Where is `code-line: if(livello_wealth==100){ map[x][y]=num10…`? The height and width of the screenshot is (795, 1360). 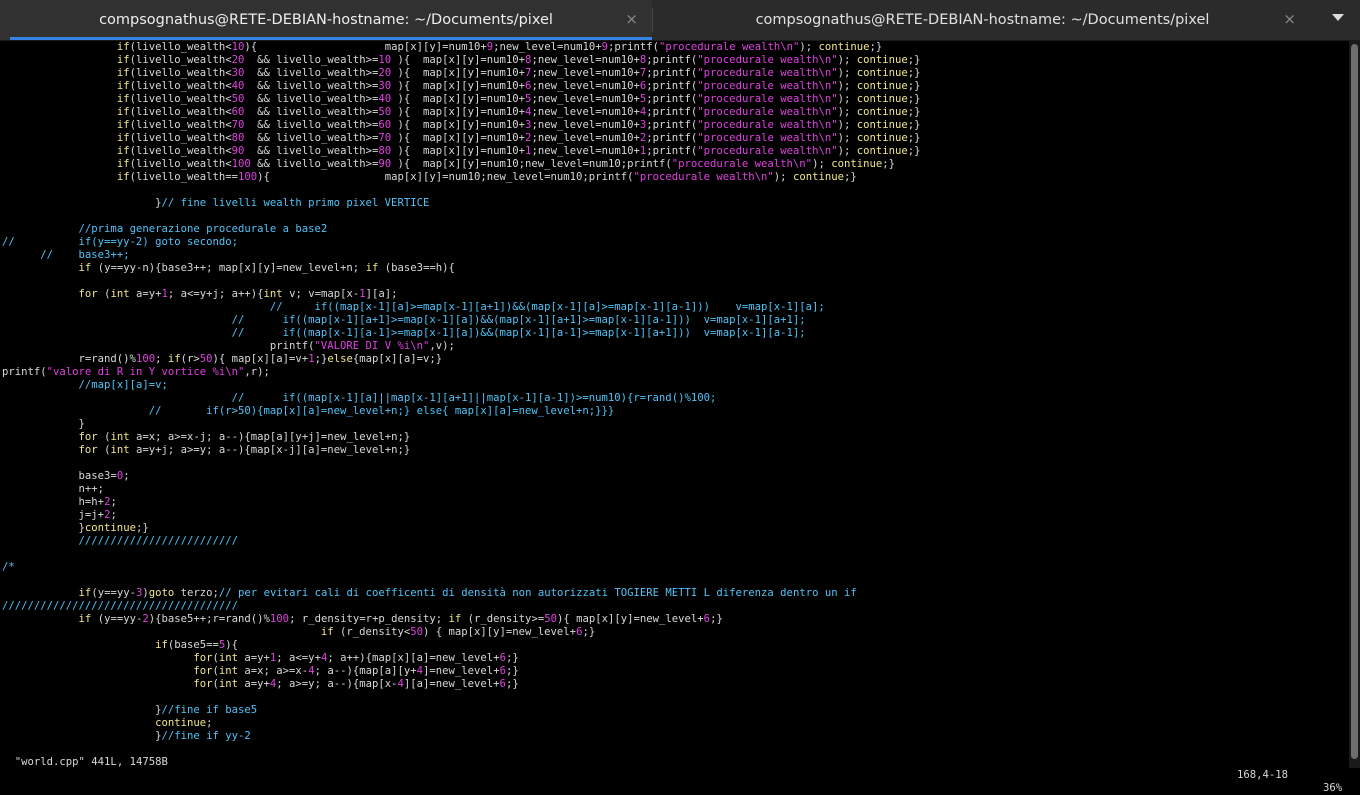 code-line: if(livello_wealth==100){ map[x][y]=num10… is located at coordinates (486, 177).